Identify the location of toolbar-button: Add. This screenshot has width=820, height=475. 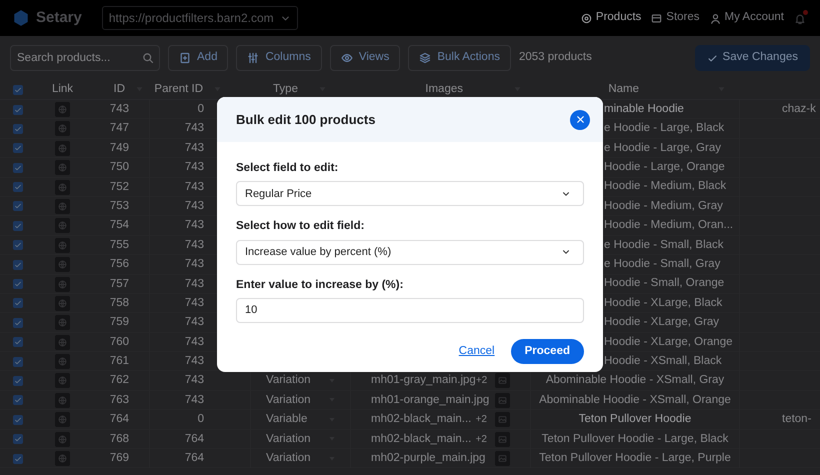
(198, 58).